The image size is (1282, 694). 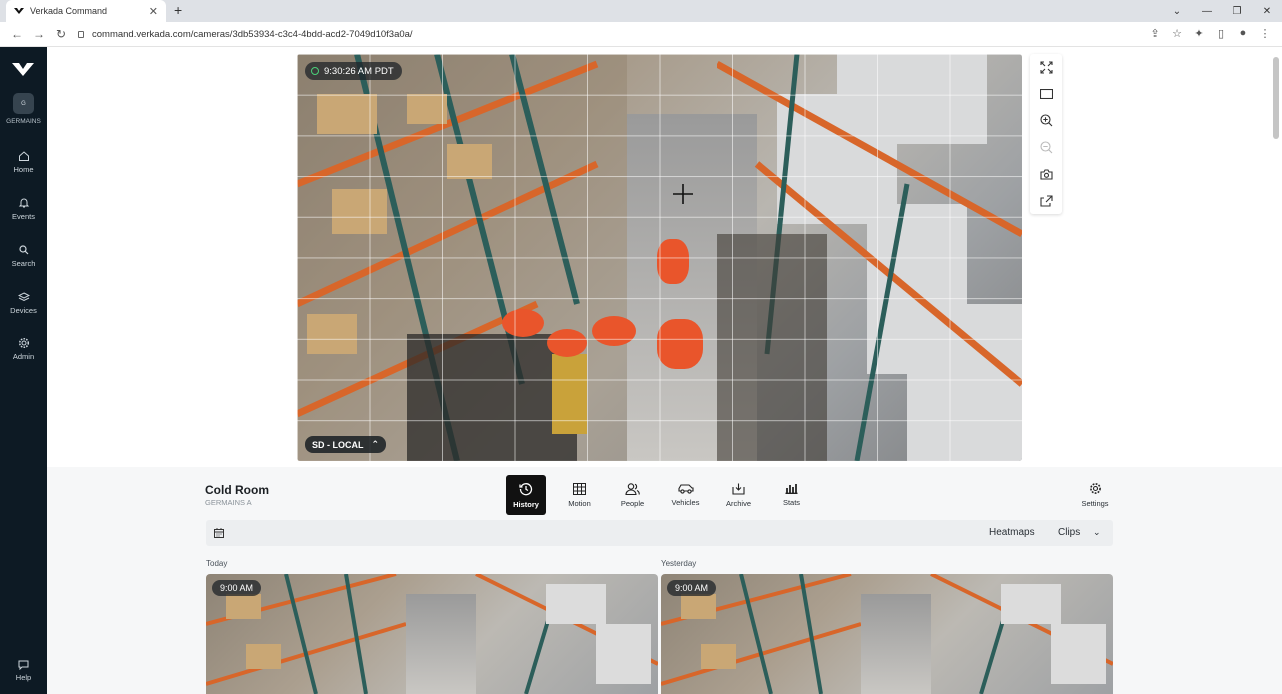 What do you see at coordinates (526, 504) in the screenshot?
I see `tab-label: History` at bounding box center [526, 504].